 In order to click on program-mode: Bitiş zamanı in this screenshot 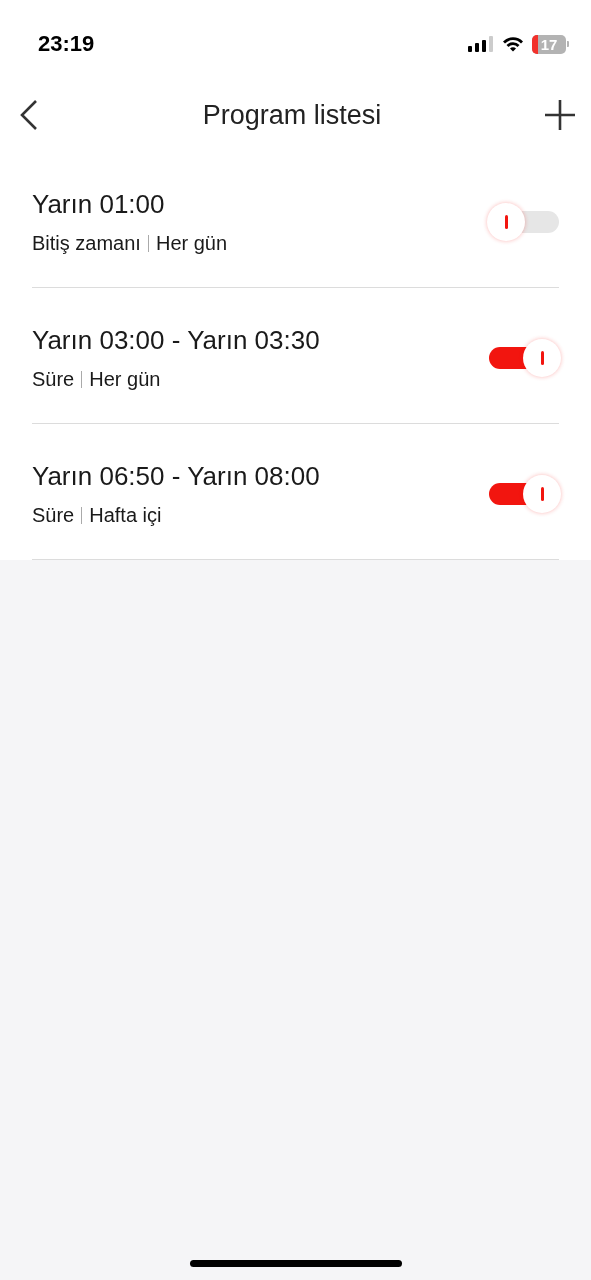, I will do `click(86, 243)`.